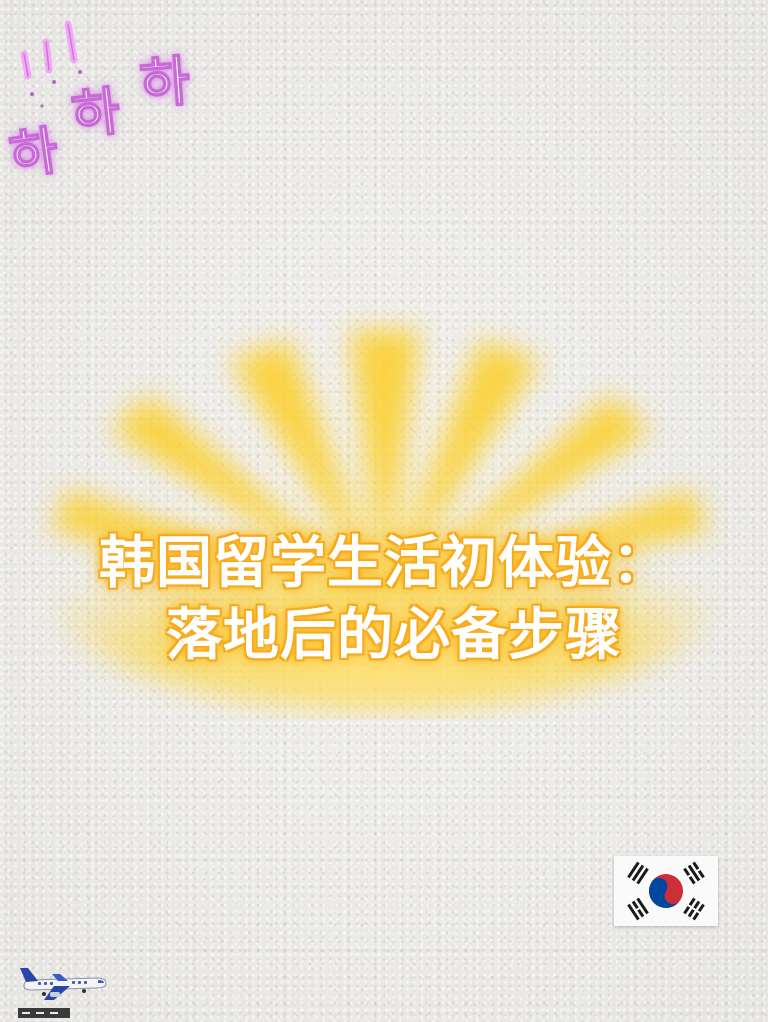 Image resolution: width=768 pixels, height=1022 pixels. What do you see at coordinates (384, 600) in the screenshot?
I see `page-title: 韩国留学生活初体验： 落地后的必备步骤` at bounding box center [384, 600].